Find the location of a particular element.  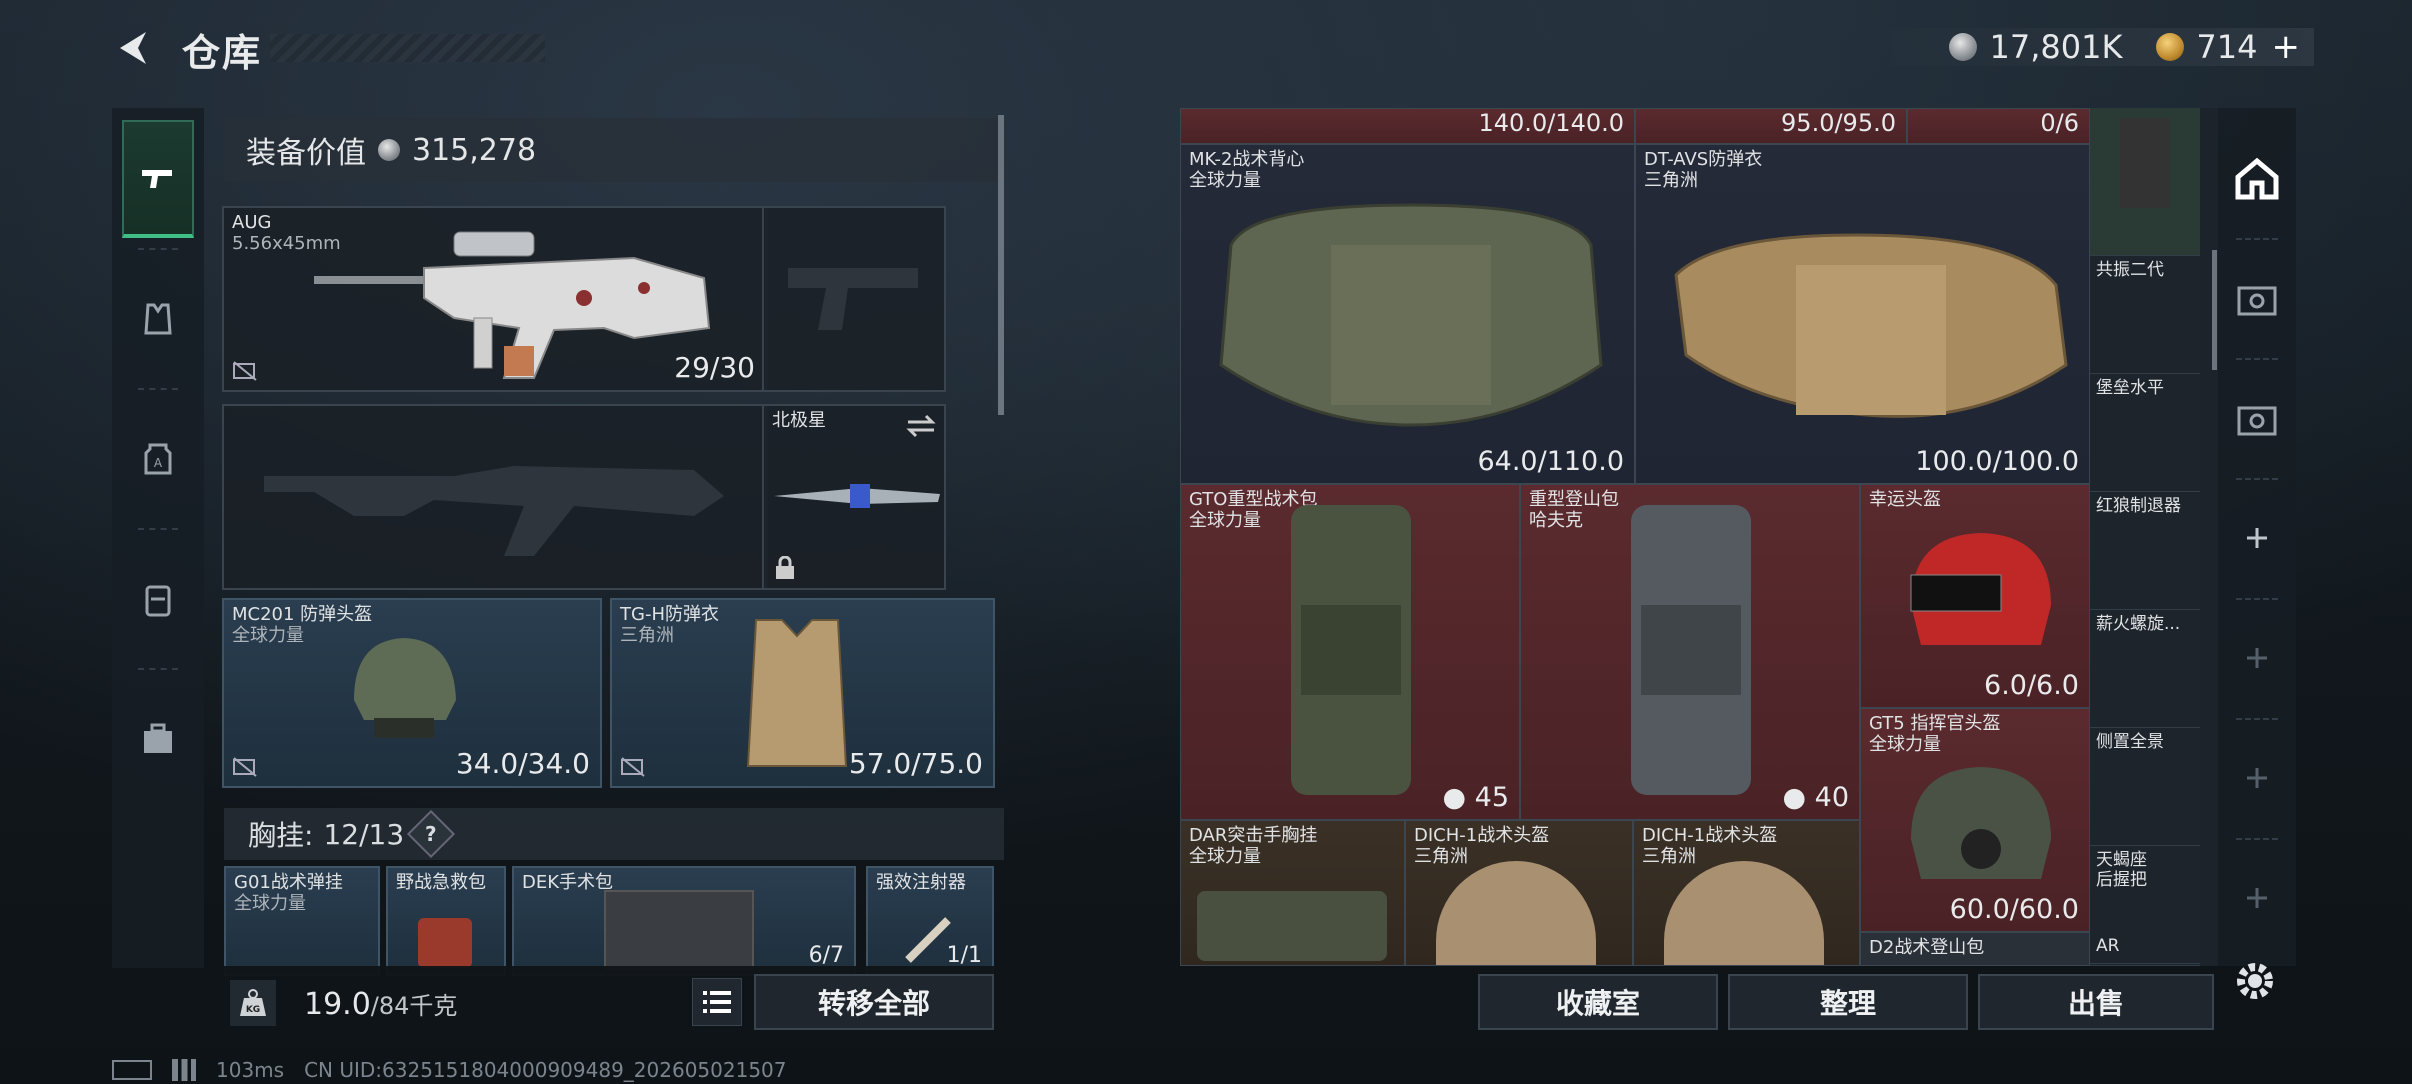

nav-backpack is located at coordinates (158, 599).